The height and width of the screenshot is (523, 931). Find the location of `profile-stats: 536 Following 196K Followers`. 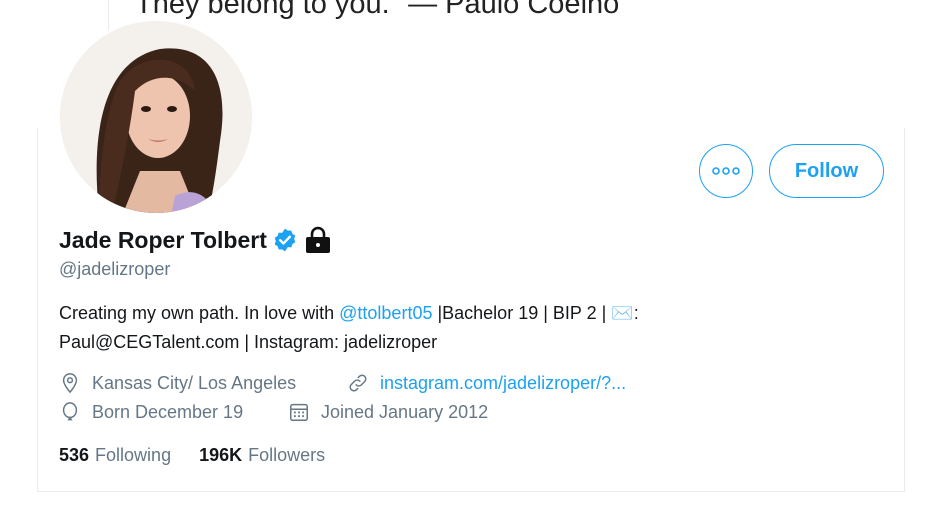

profile-stats: 536 Following 196K Followers is located at coordinates (192, 455).